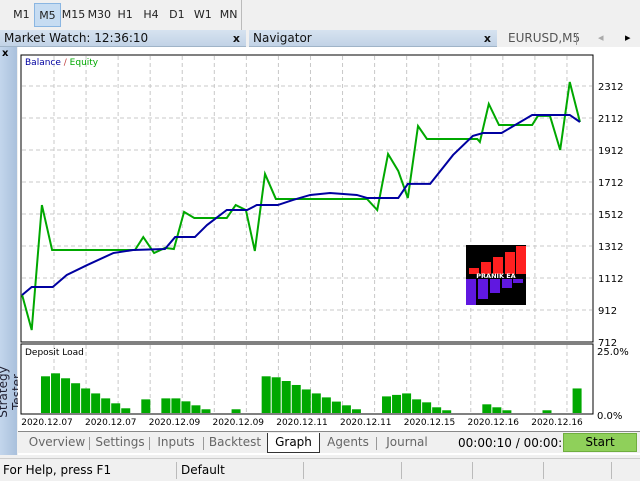 Image resolution: width=640 pixels, height=481 pixels. What do you see at coordinates (610, 183) in the screenshot?
I see `y-tick-label: 1712` at bounding box center [610, 183].